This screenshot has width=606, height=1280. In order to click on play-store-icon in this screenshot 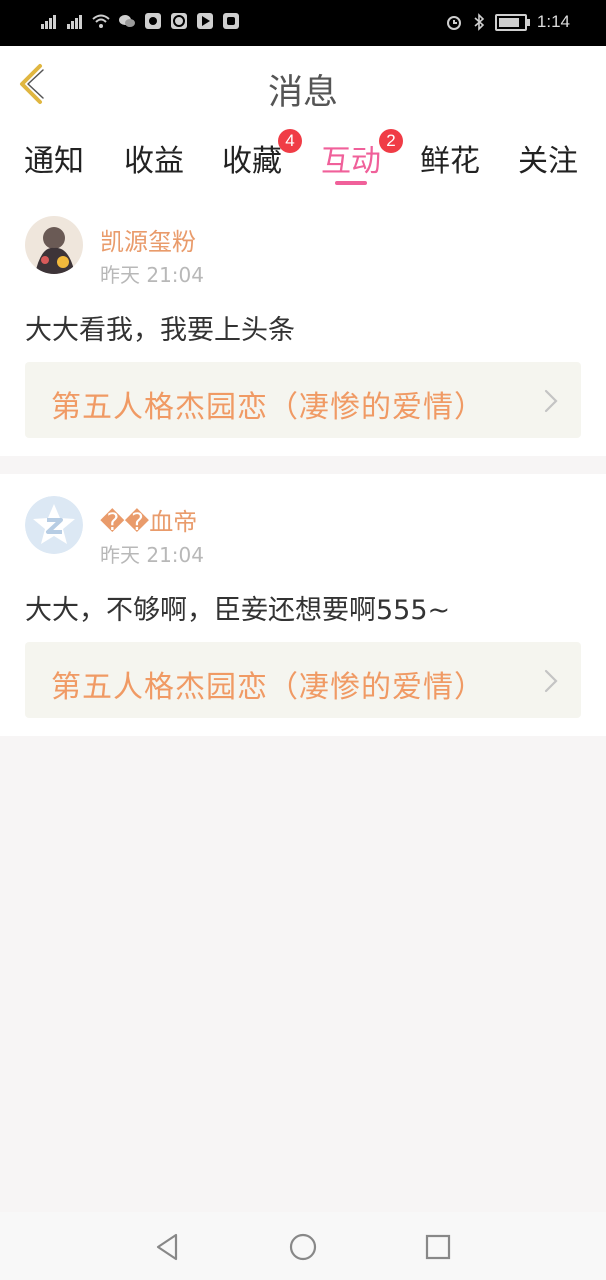, I will do `click(205, 21)`.